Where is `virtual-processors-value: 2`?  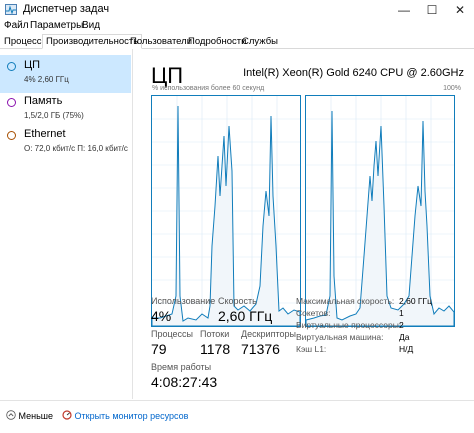
virtual-processors-value: 2 is located at coordinates (401, 325).